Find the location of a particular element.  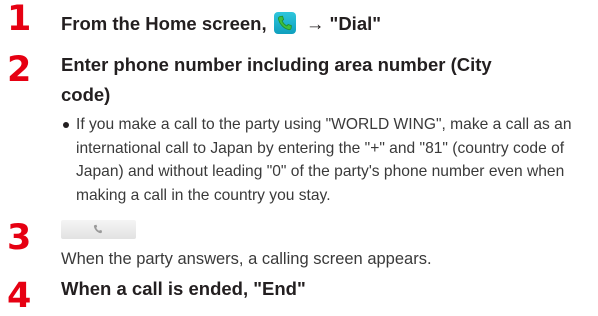

phone-icon is located at coordinates (284, 23).